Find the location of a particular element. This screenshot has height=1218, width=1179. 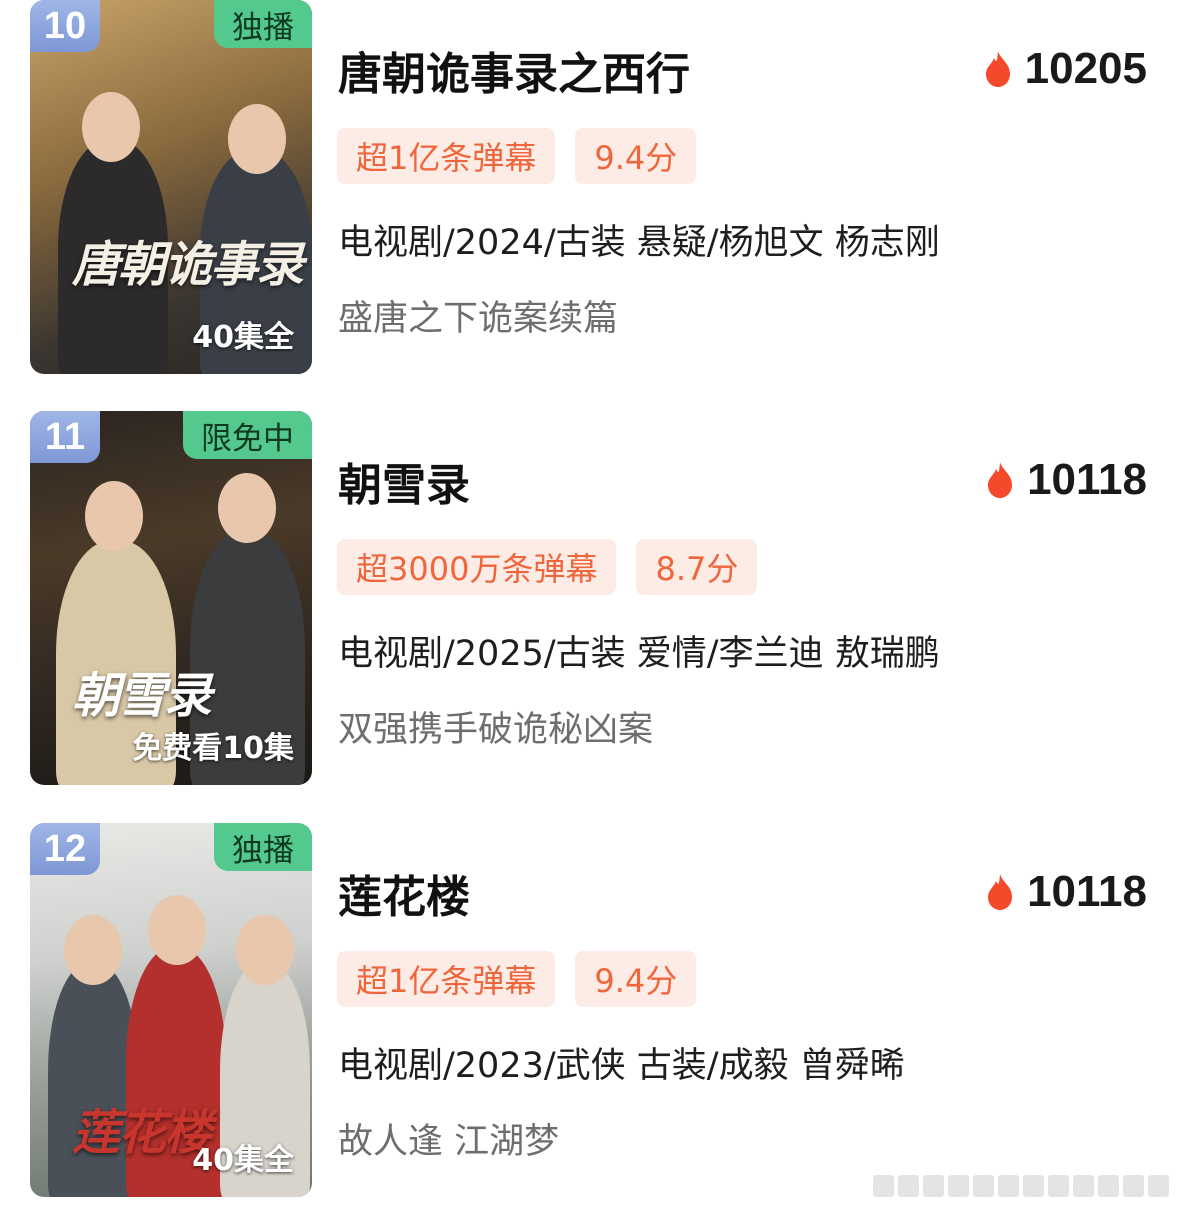

show-meta: 电视剧/2024/古装 悬疑/杨旭文 杨志刚 is located at coordinates (639, 243).